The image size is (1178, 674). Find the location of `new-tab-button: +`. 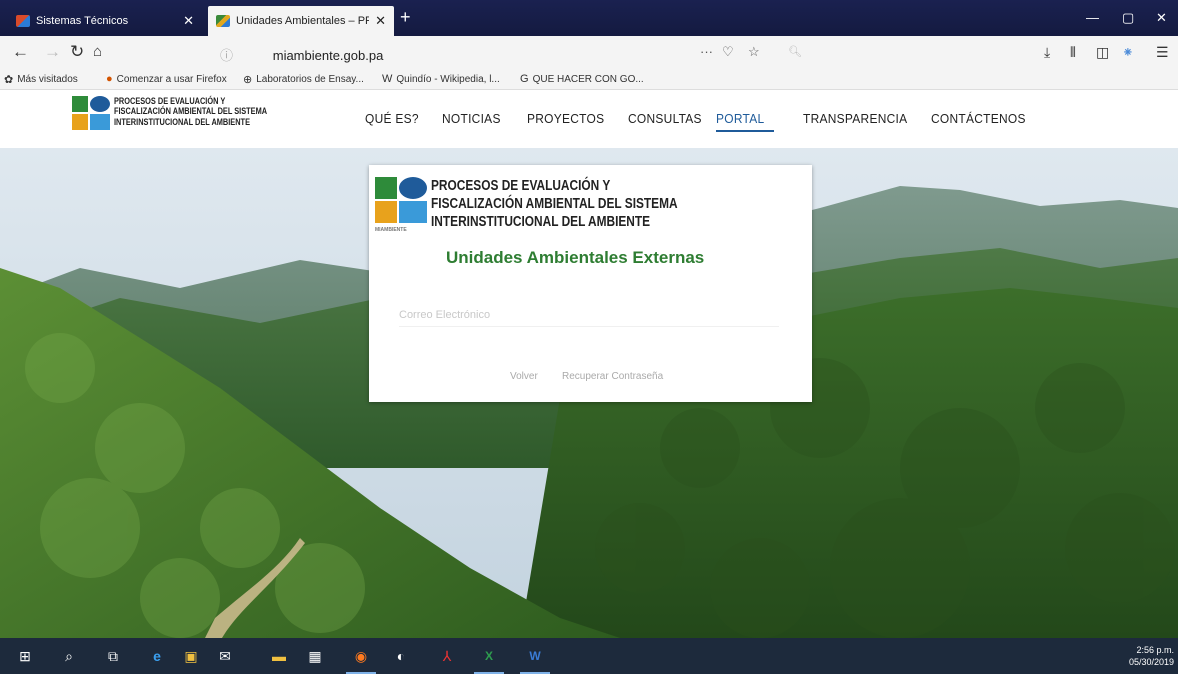

new-tab-button: + is located at coordinates (405, 17).